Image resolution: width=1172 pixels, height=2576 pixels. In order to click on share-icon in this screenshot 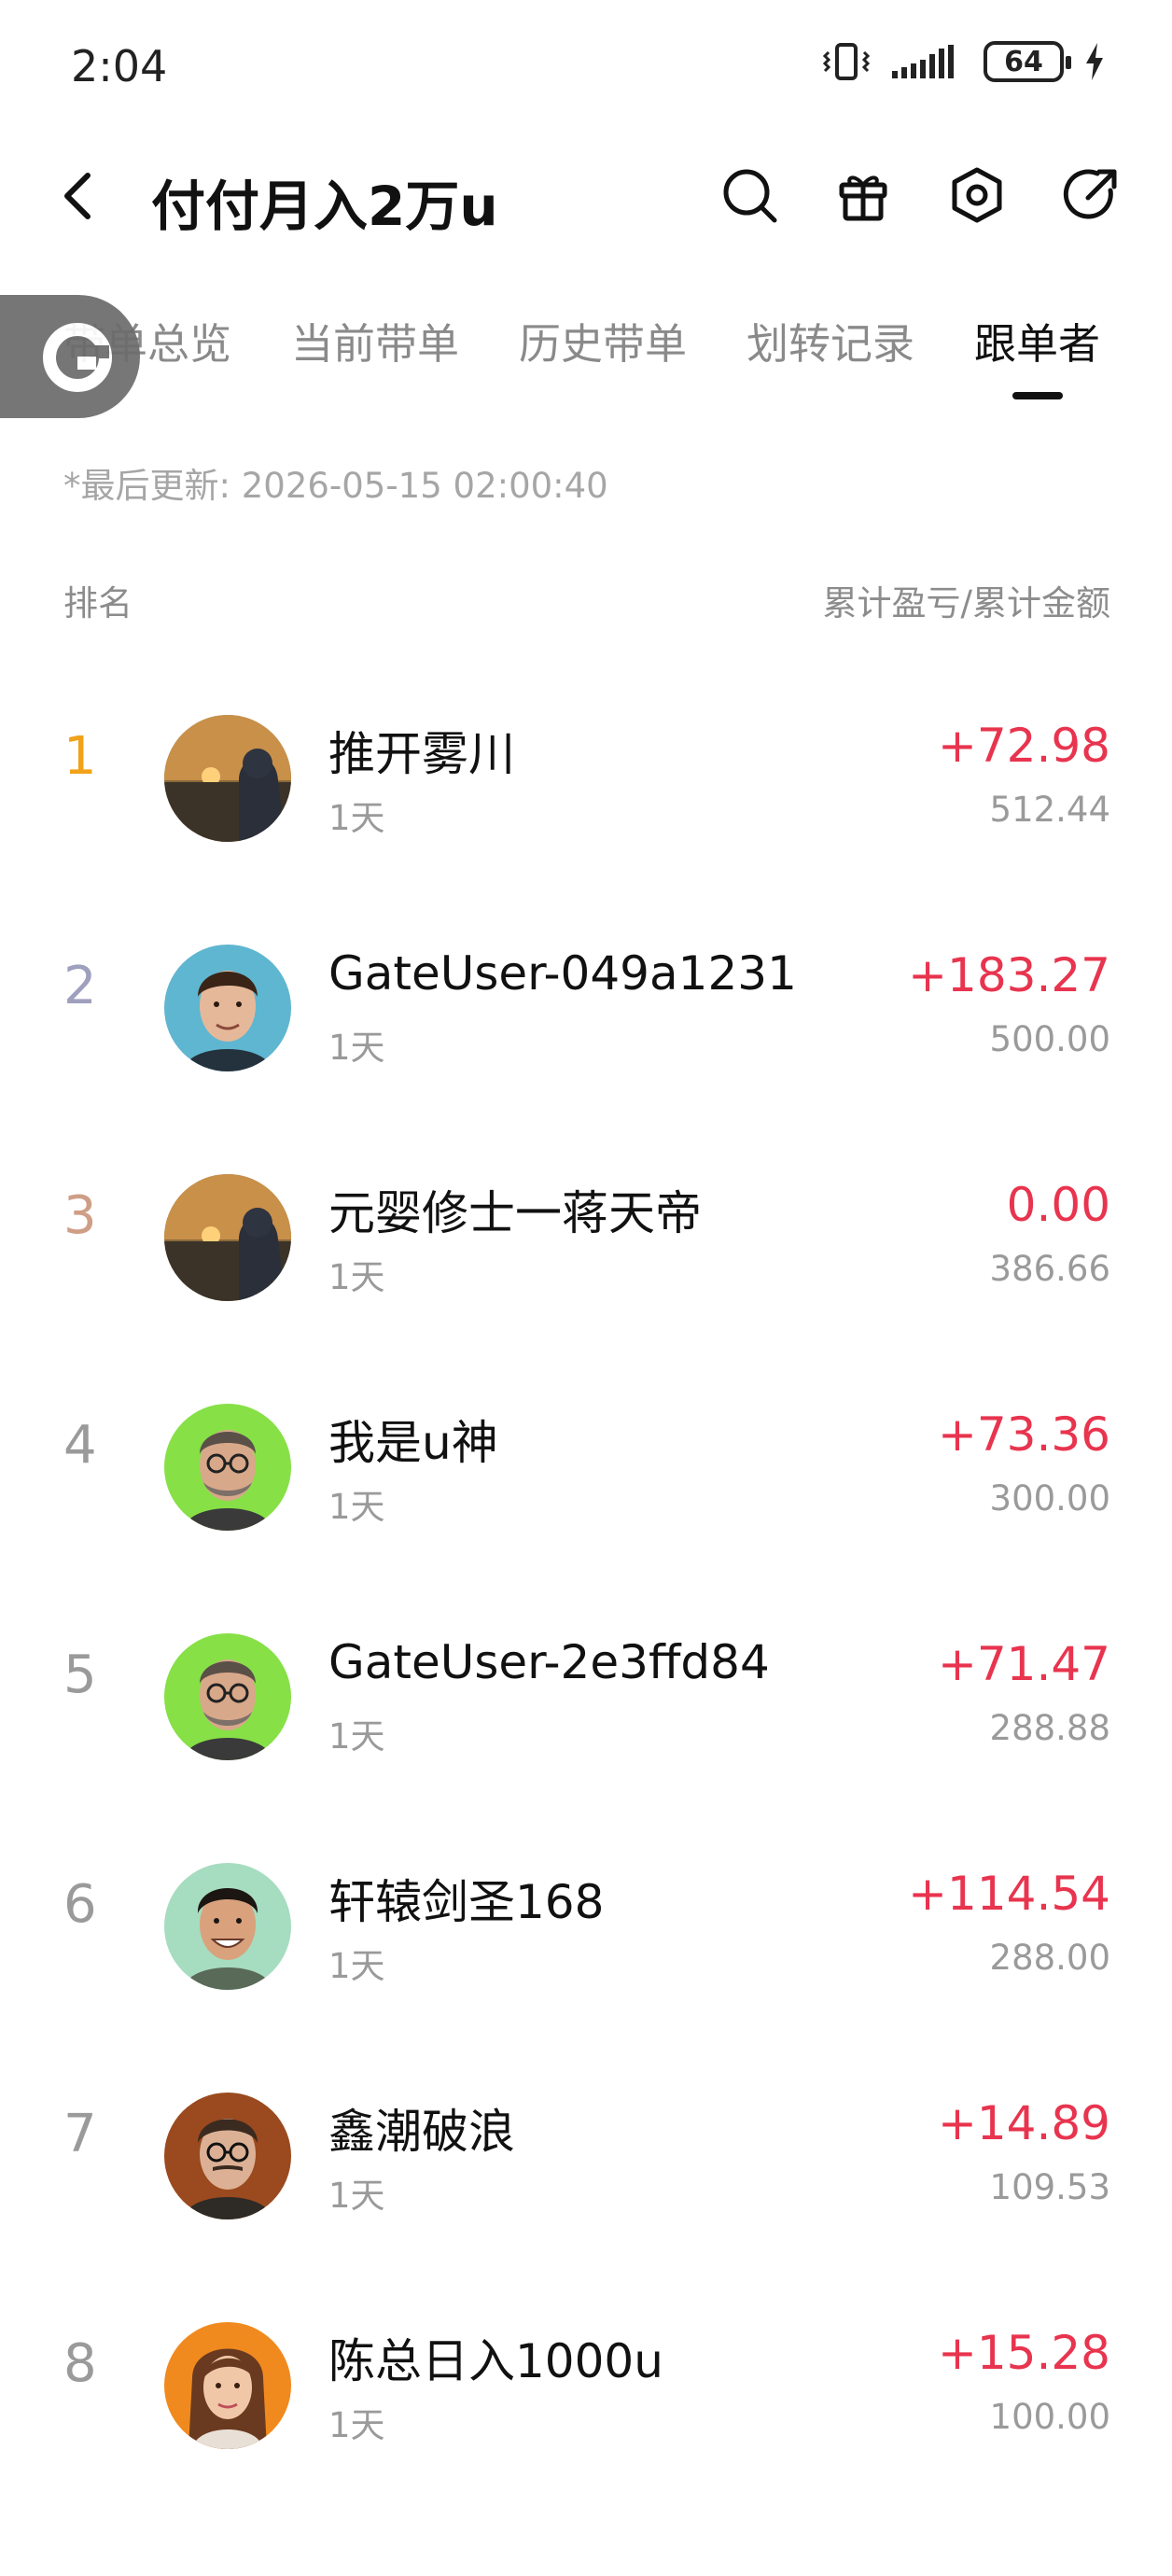, I will do `click(1091, 195)`.